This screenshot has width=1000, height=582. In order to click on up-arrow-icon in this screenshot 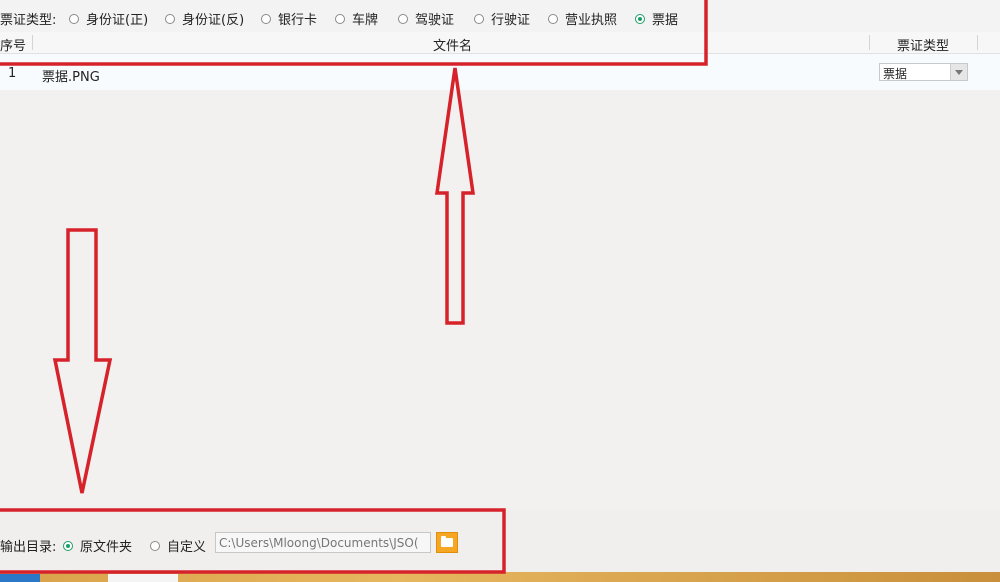, I will do `click(455, 196)`.